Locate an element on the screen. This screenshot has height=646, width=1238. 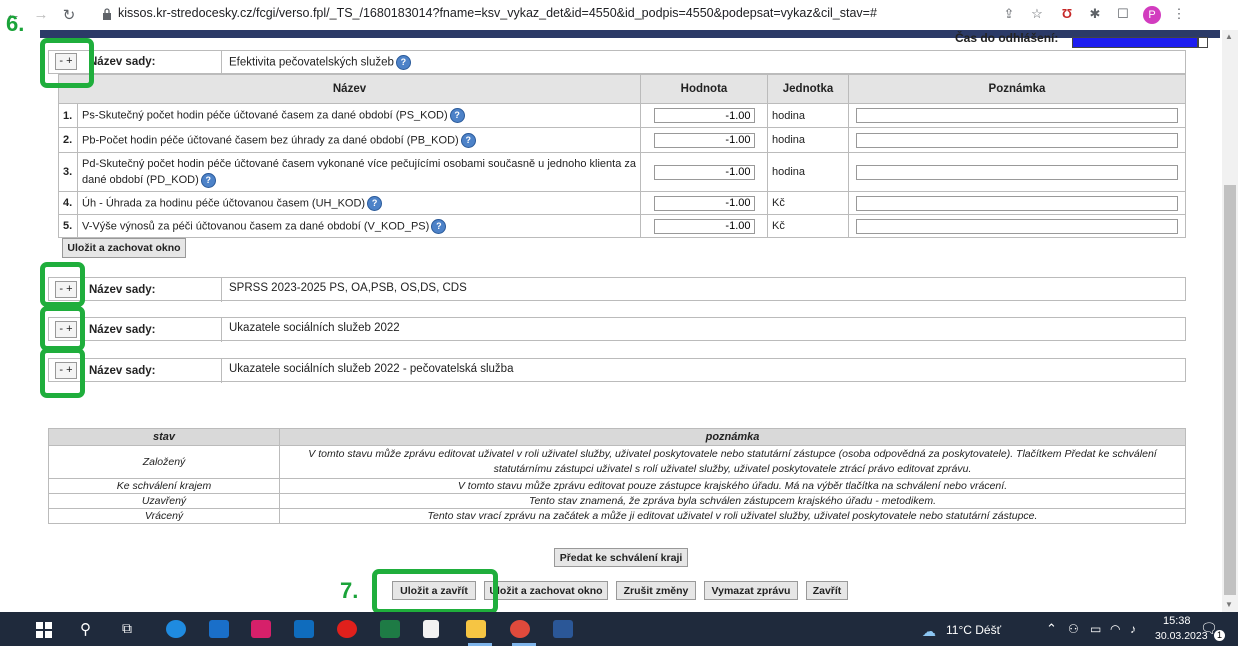
reload-icon: ↻ is located at coordinates (69, 15).